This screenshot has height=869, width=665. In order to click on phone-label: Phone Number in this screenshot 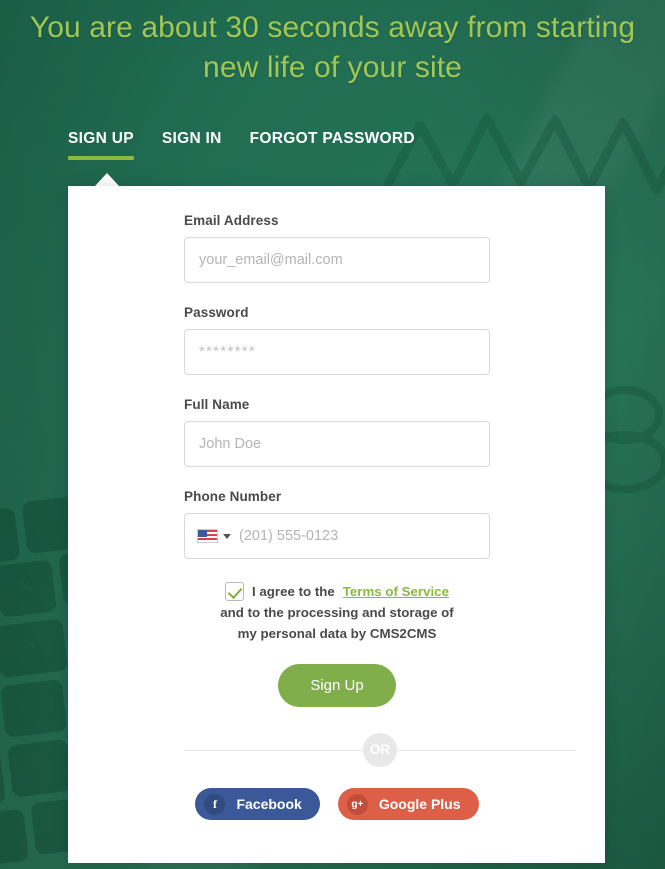, I will do `click(233, 496)`.